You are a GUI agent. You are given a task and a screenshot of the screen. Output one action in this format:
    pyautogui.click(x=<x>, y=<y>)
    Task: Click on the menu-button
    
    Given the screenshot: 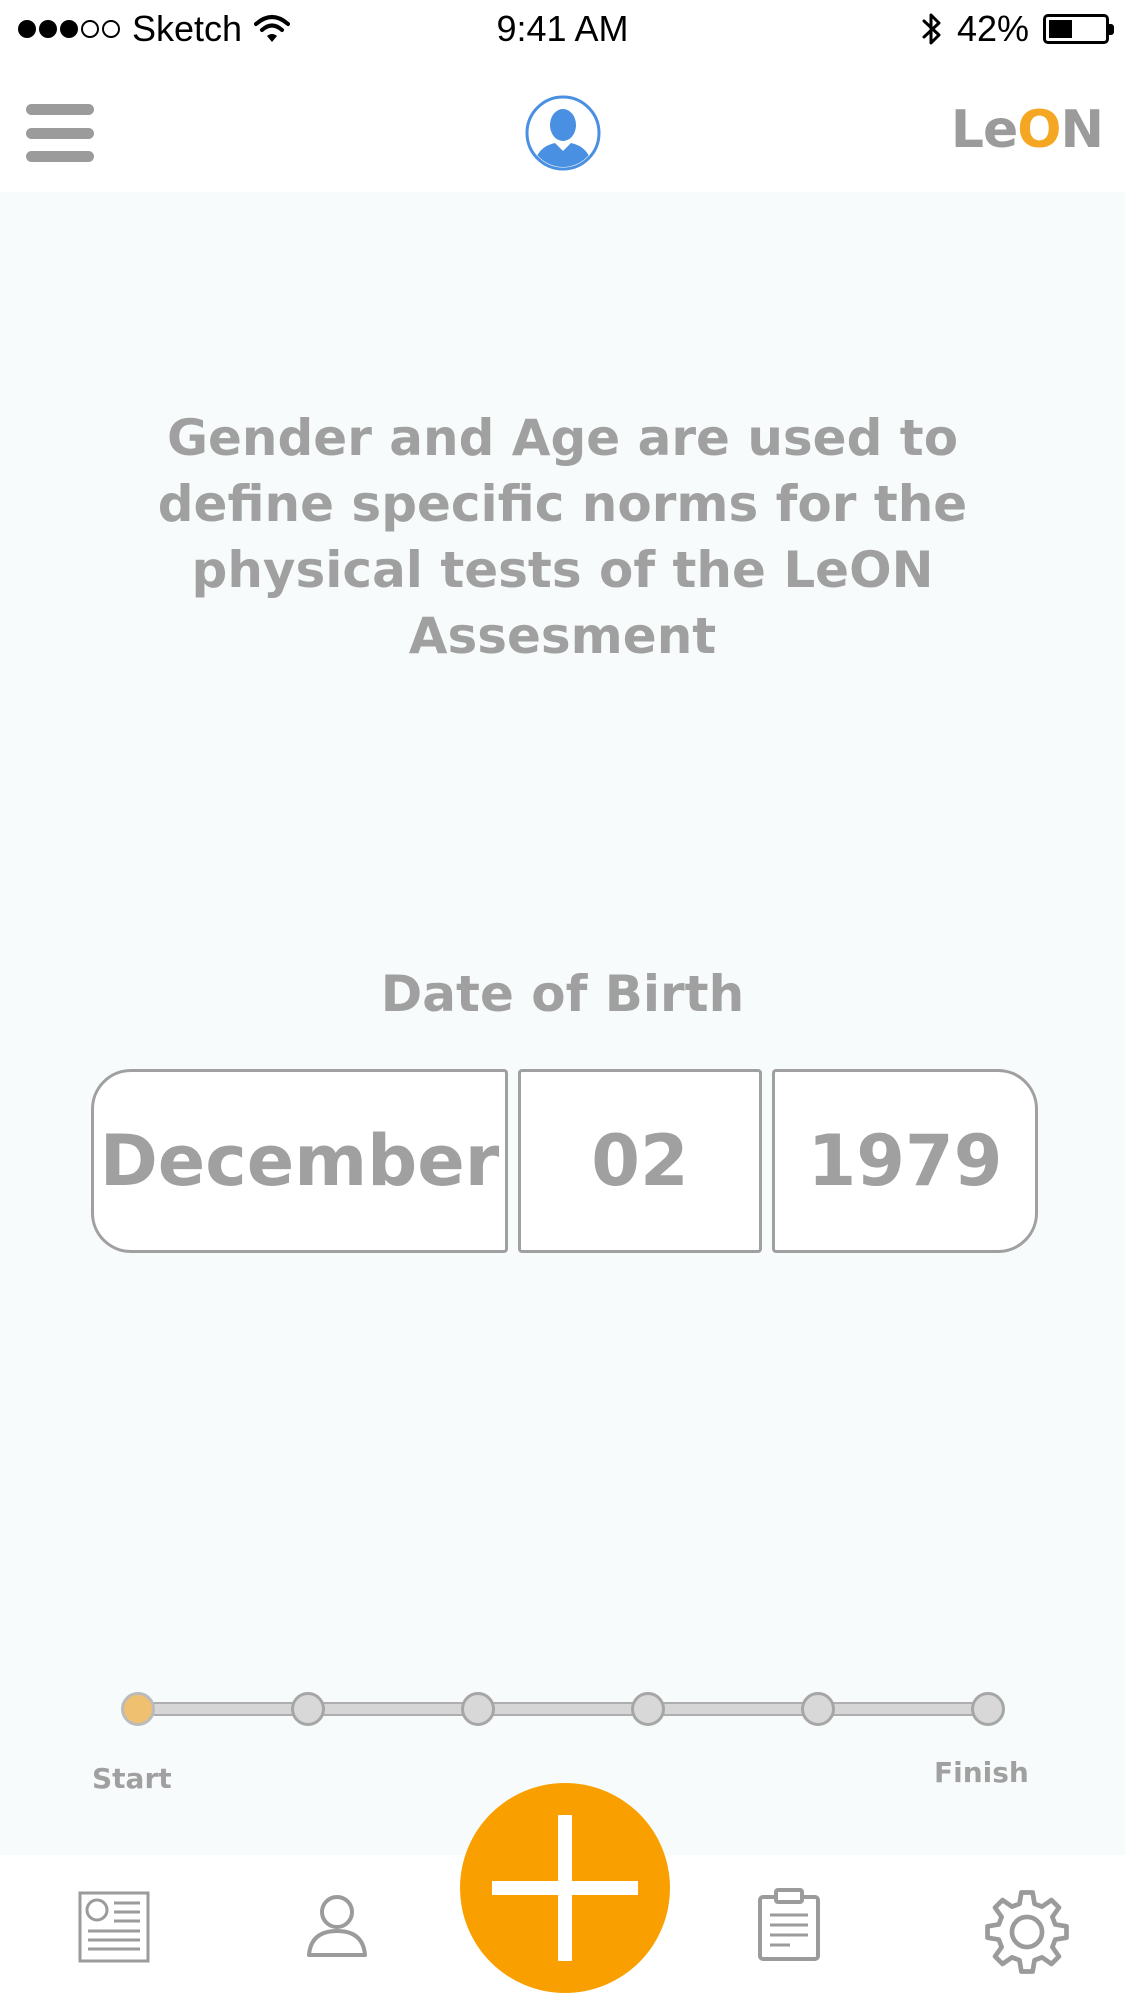 What is the action you would take?
    pyautogui.click(x=60, y=133)
    